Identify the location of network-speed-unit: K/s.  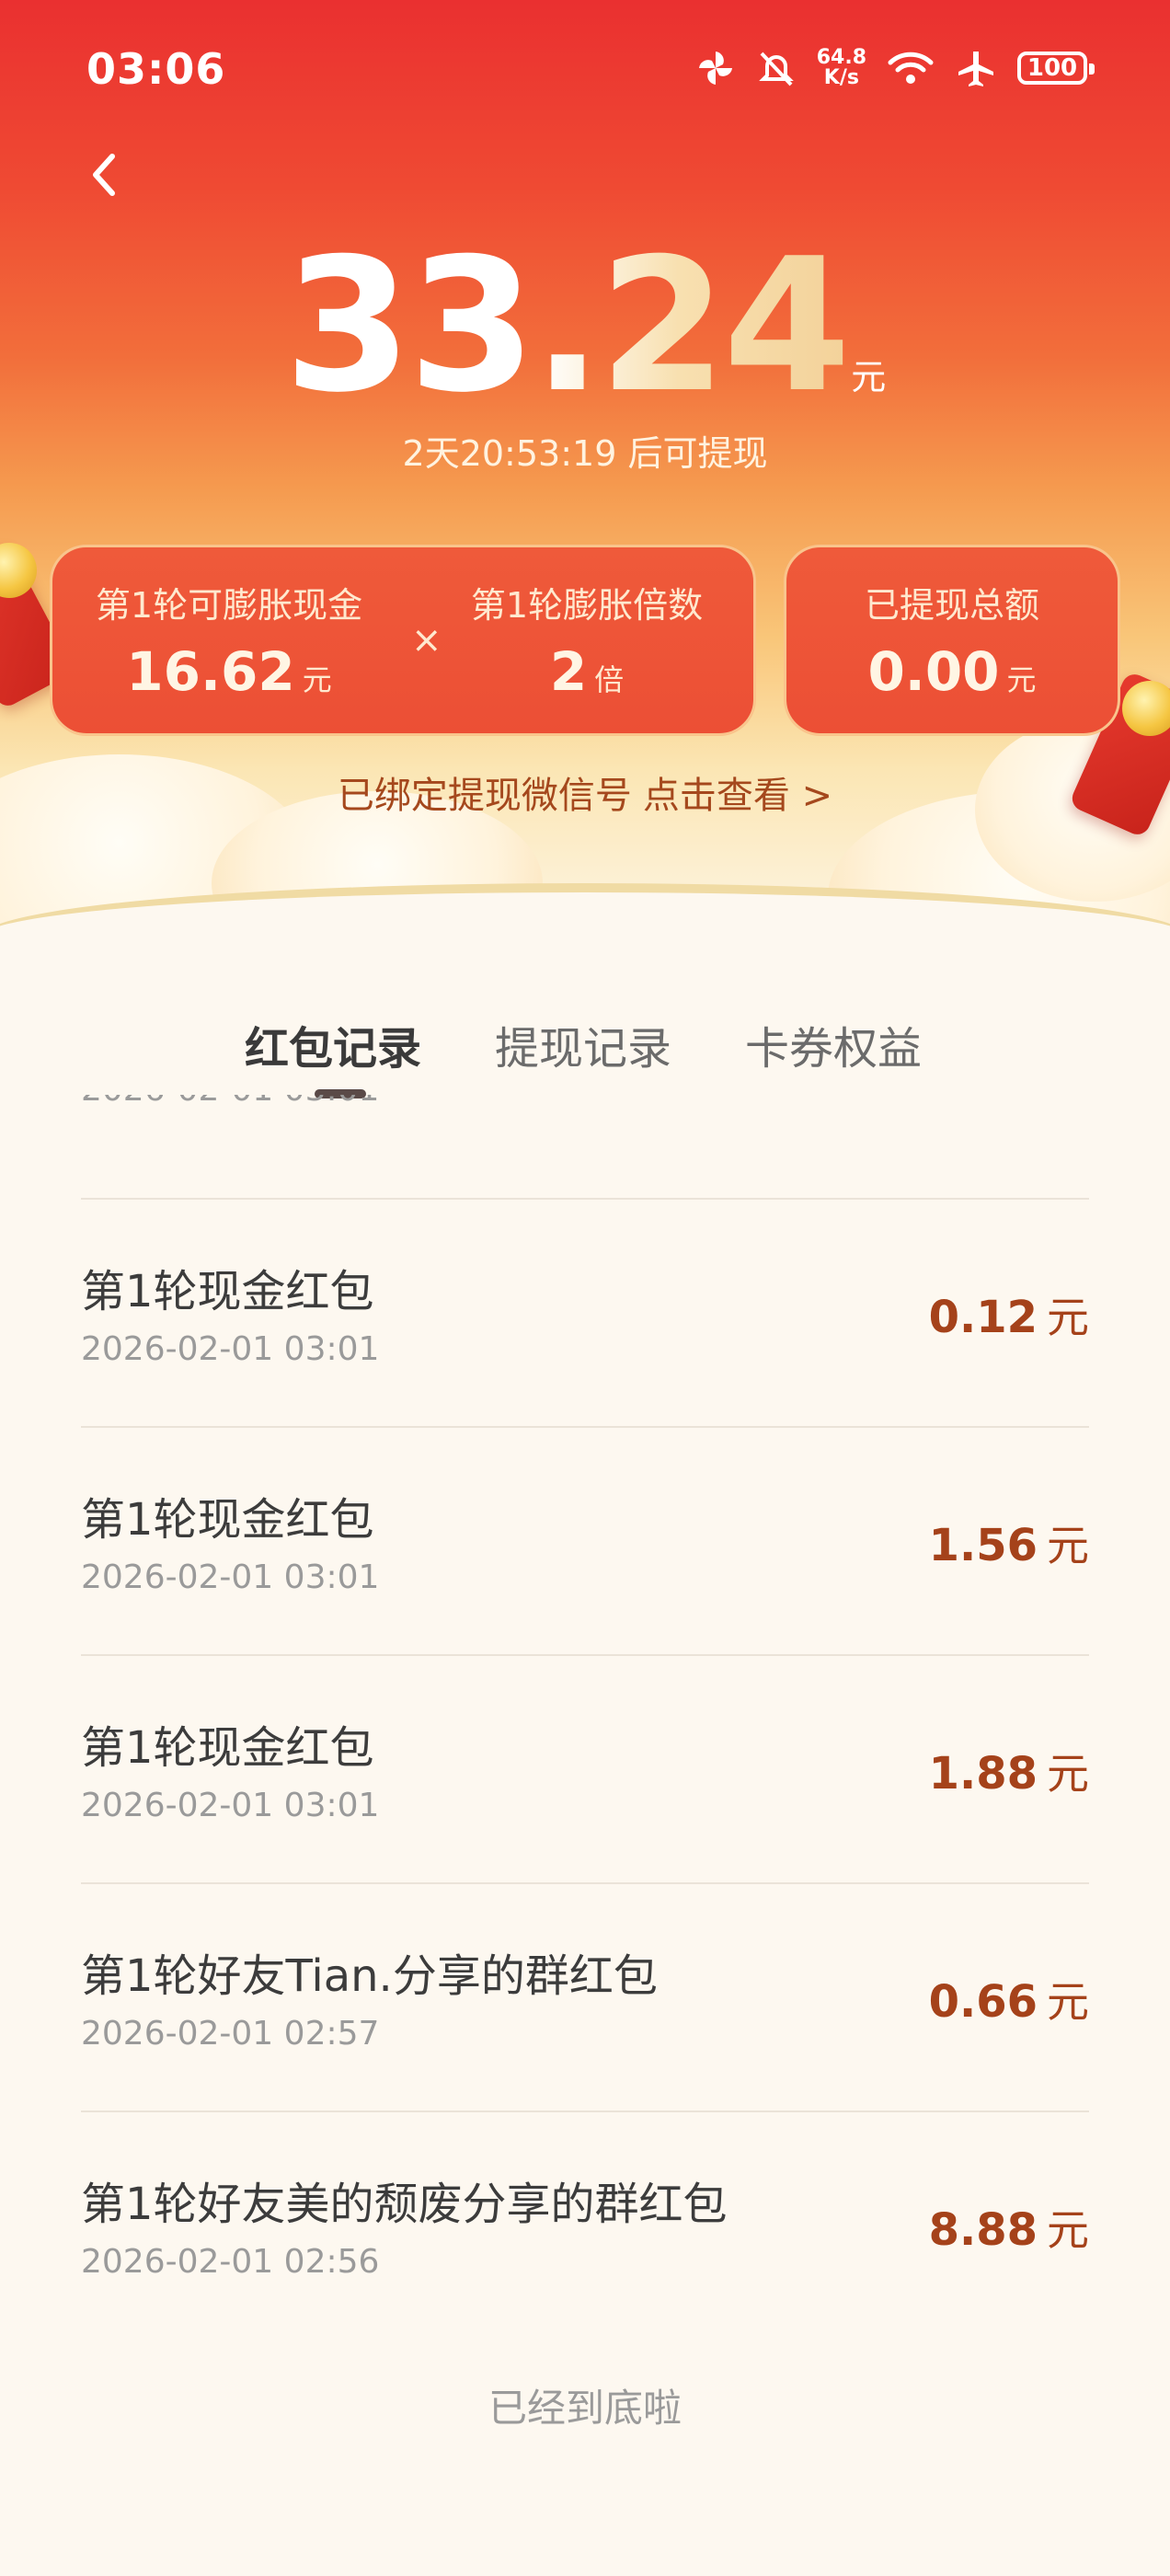
(841, 77).